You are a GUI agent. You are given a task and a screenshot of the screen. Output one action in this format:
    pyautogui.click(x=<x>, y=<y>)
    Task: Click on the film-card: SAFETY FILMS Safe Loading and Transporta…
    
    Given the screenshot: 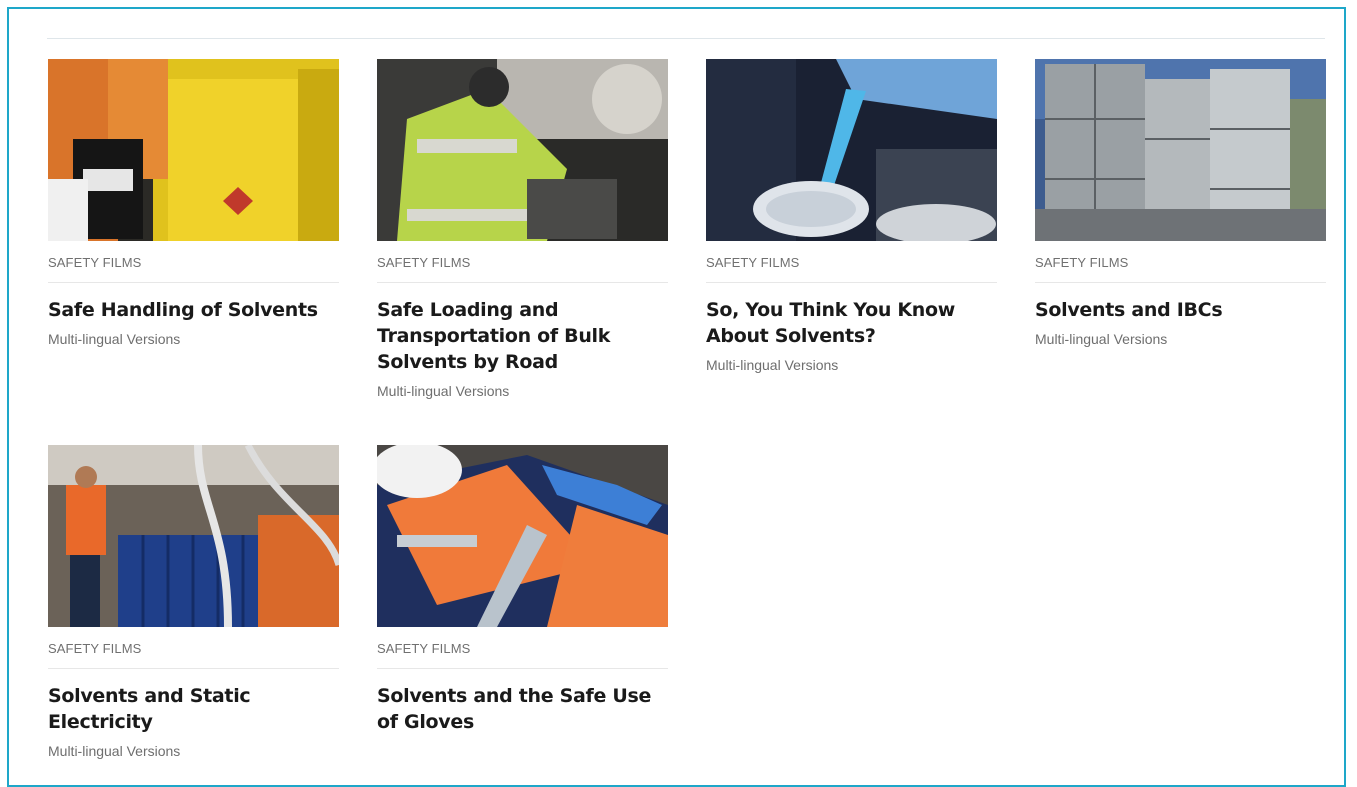 What is the action you would take?
    pyautogui.click(x=522, y=229)
    